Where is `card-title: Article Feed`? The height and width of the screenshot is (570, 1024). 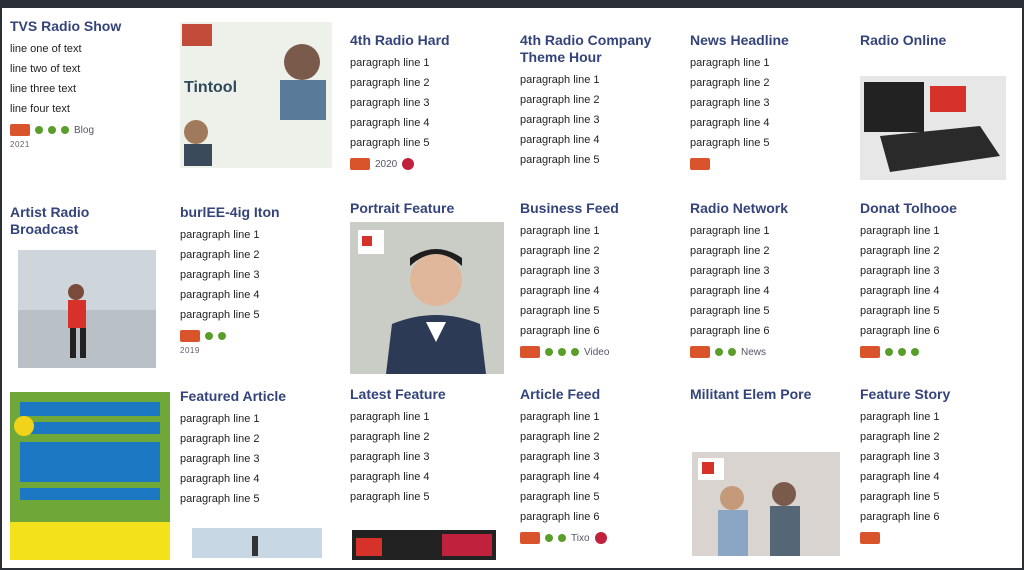 card-title: Article Feed is located at coordinates (594, 394).